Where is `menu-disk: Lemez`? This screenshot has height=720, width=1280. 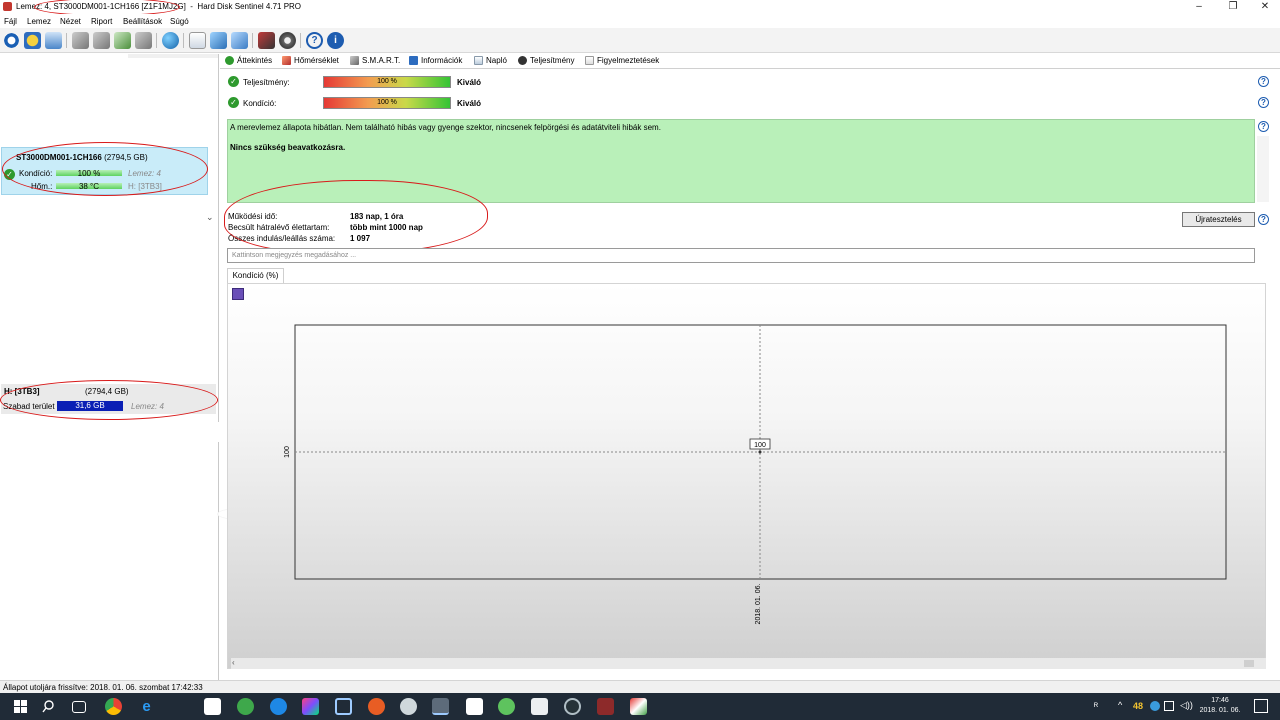 menu-disk: Lemez is located at coordinates (39, 21).